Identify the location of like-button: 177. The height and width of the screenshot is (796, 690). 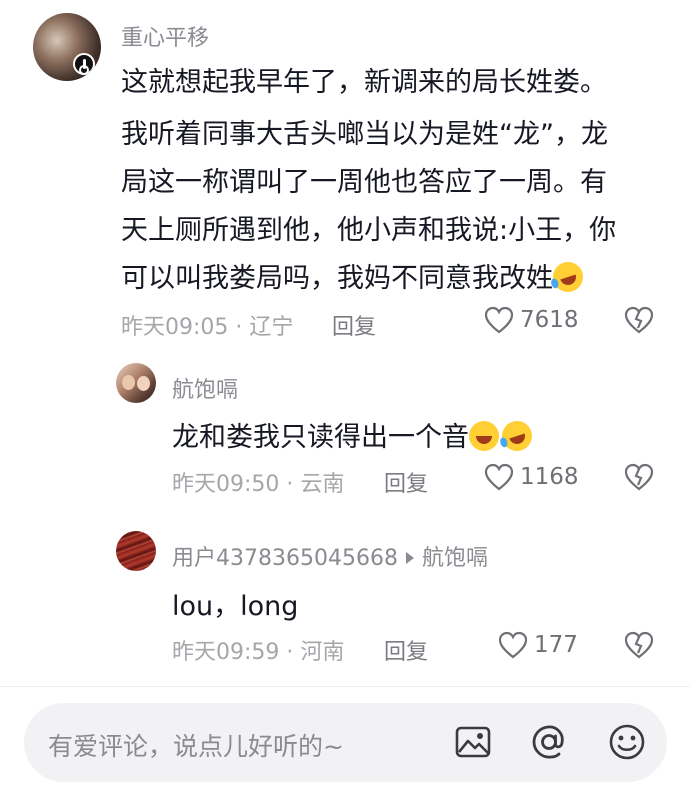
(538, 645).